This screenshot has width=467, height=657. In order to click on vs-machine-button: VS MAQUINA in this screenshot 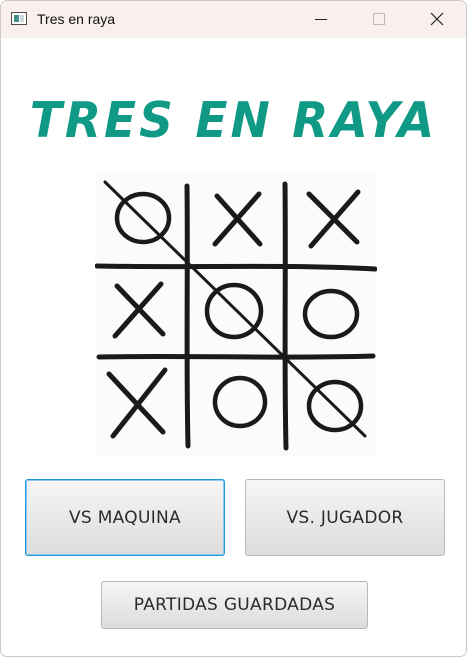, I will do `click(125, 517)`.